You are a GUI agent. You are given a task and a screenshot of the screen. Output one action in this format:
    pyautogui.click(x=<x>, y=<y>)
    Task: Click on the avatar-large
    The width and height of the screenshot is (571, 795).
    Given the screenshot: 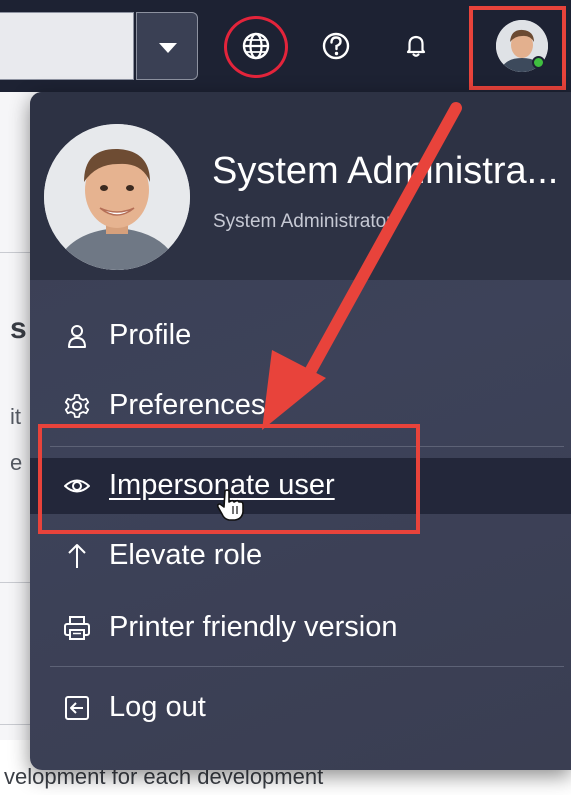 What is the action you would take?
    pyautogui.click(x=117, y=197)
    